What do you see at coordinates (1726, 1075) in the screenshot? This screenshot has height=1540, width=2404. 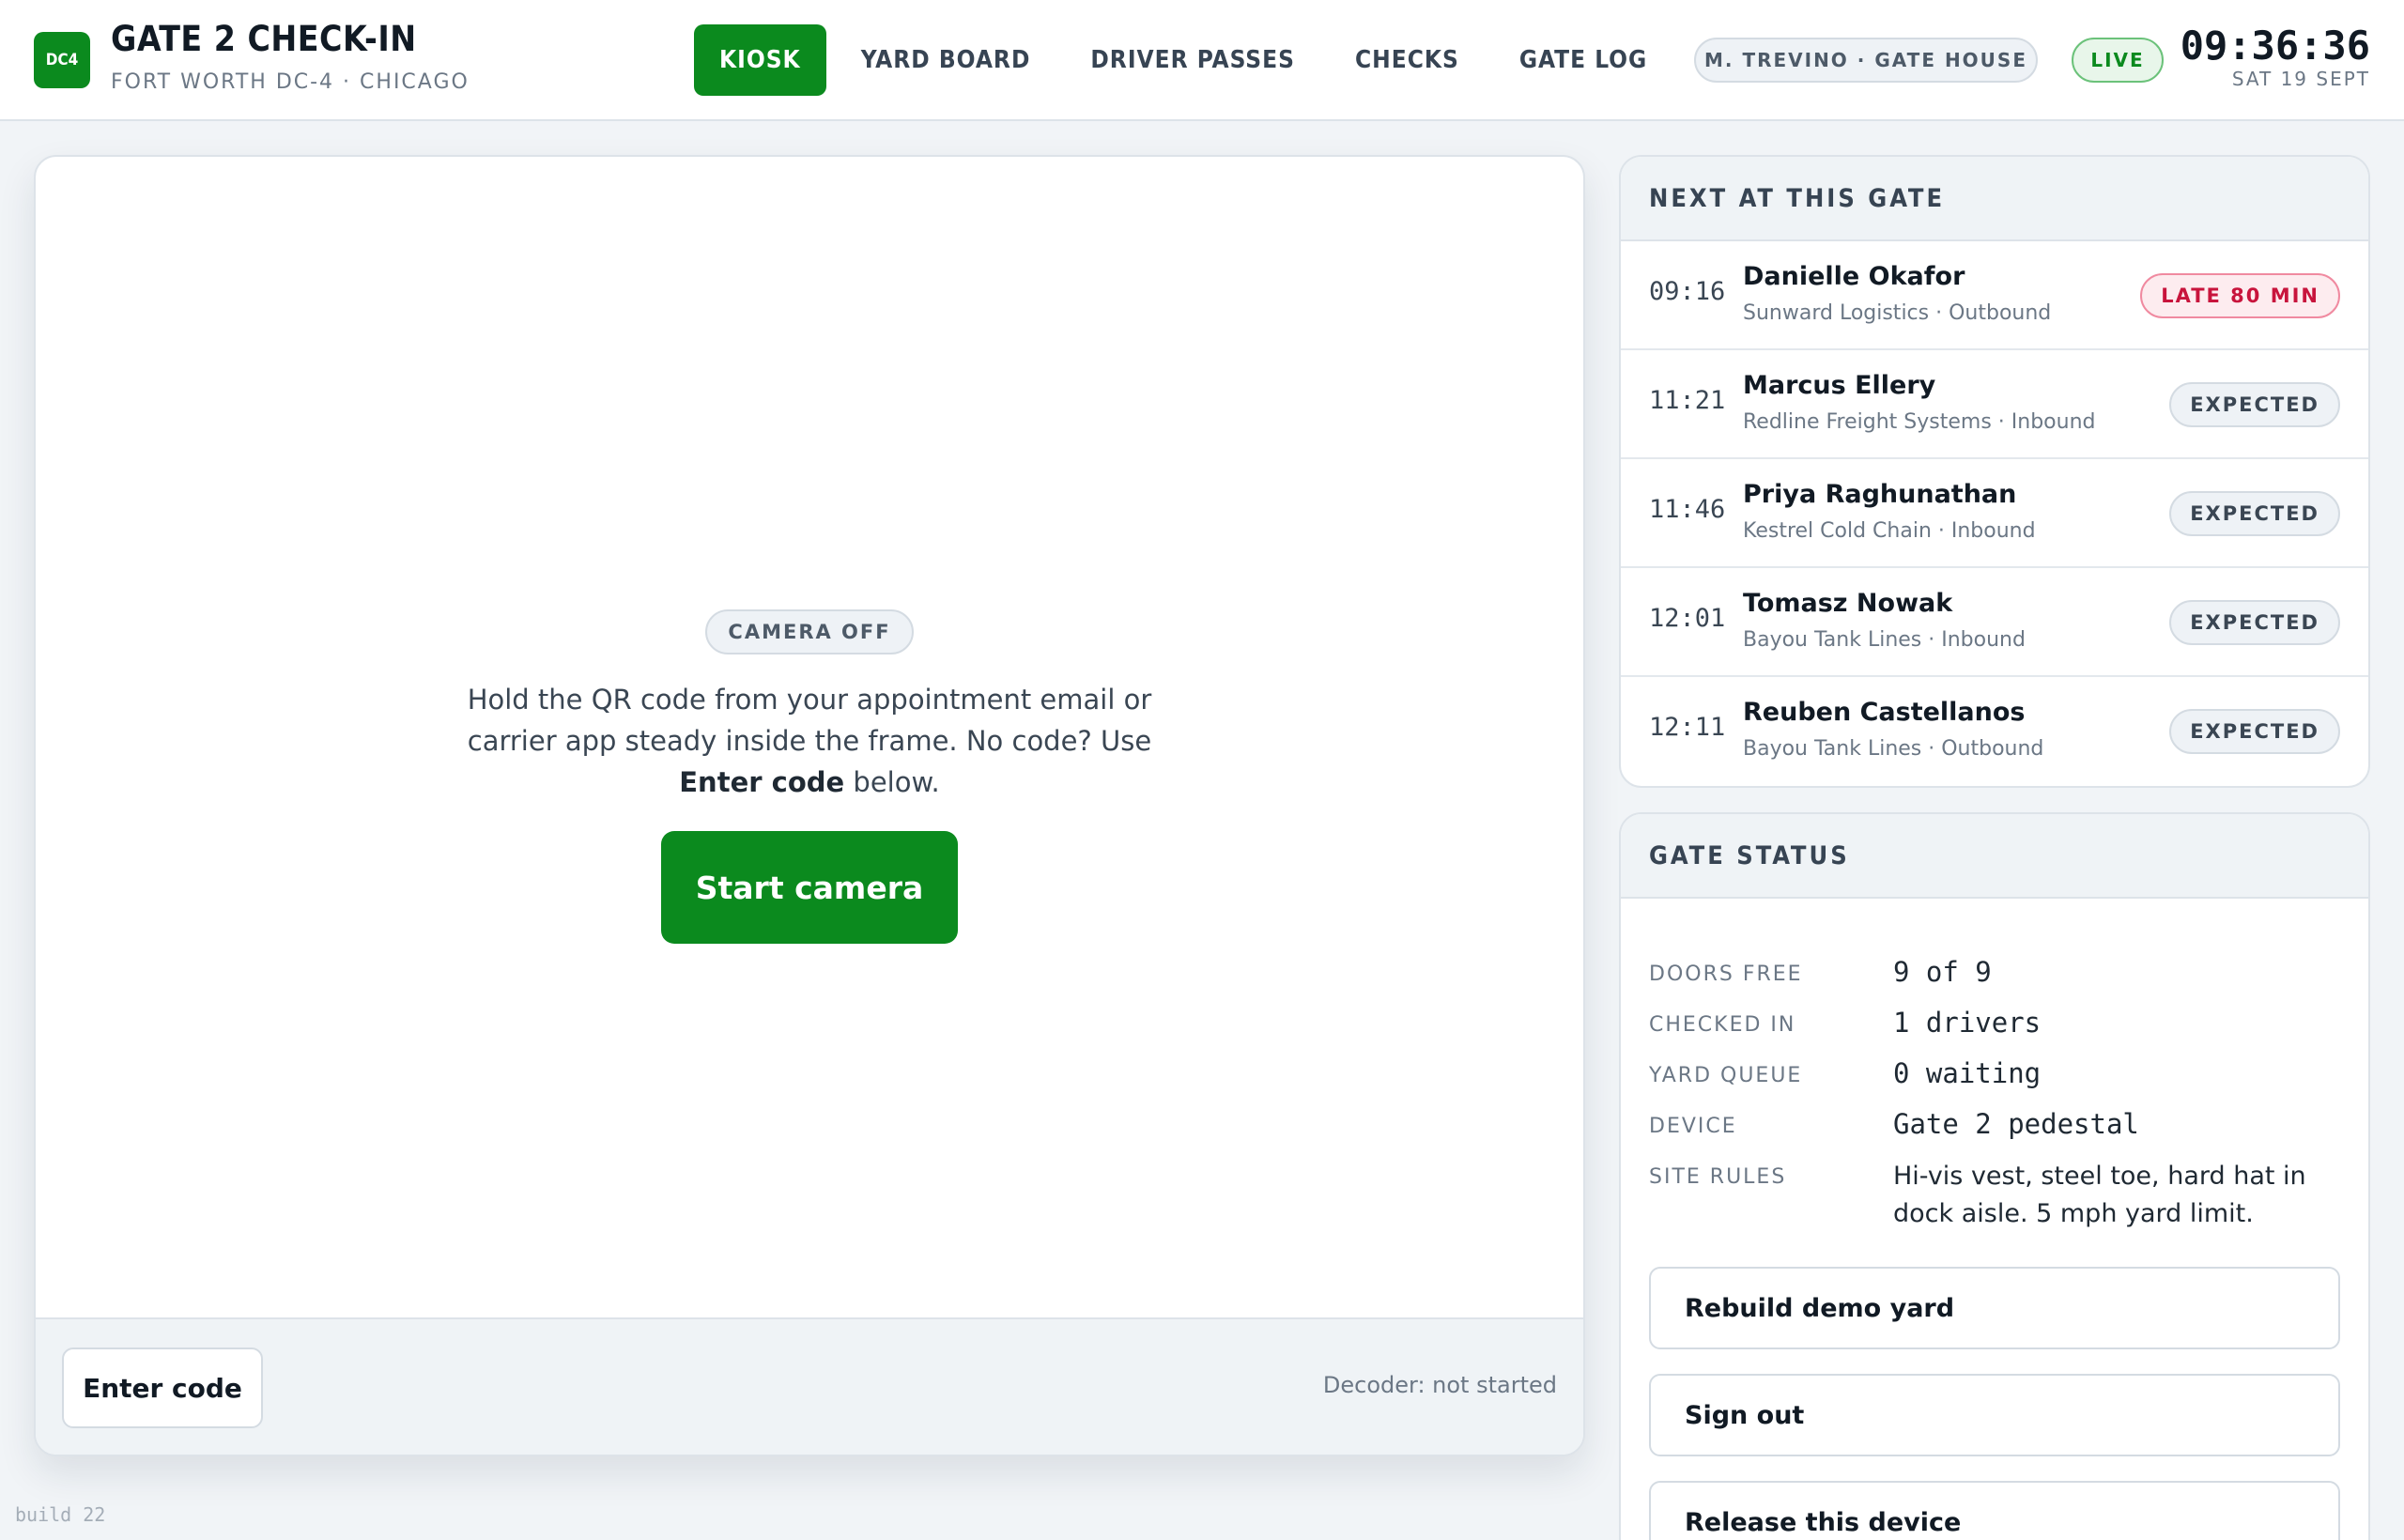 I see `status-key: YARD QUEUE` at bounding box center [1726, 1075].